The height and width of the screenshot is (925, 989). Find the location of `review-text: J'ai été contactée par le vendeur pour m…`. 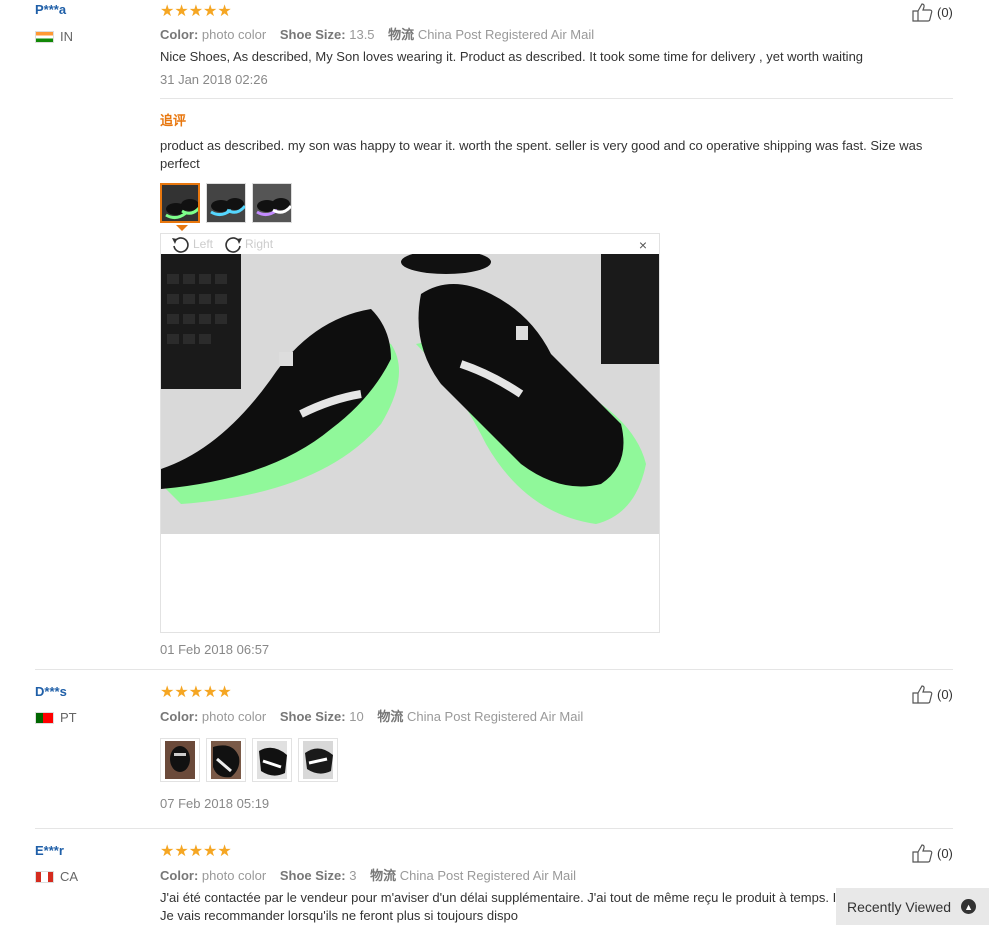

review-text: J'ai été contactée par le vendeur pour m… is located at coordinates (547, 906).